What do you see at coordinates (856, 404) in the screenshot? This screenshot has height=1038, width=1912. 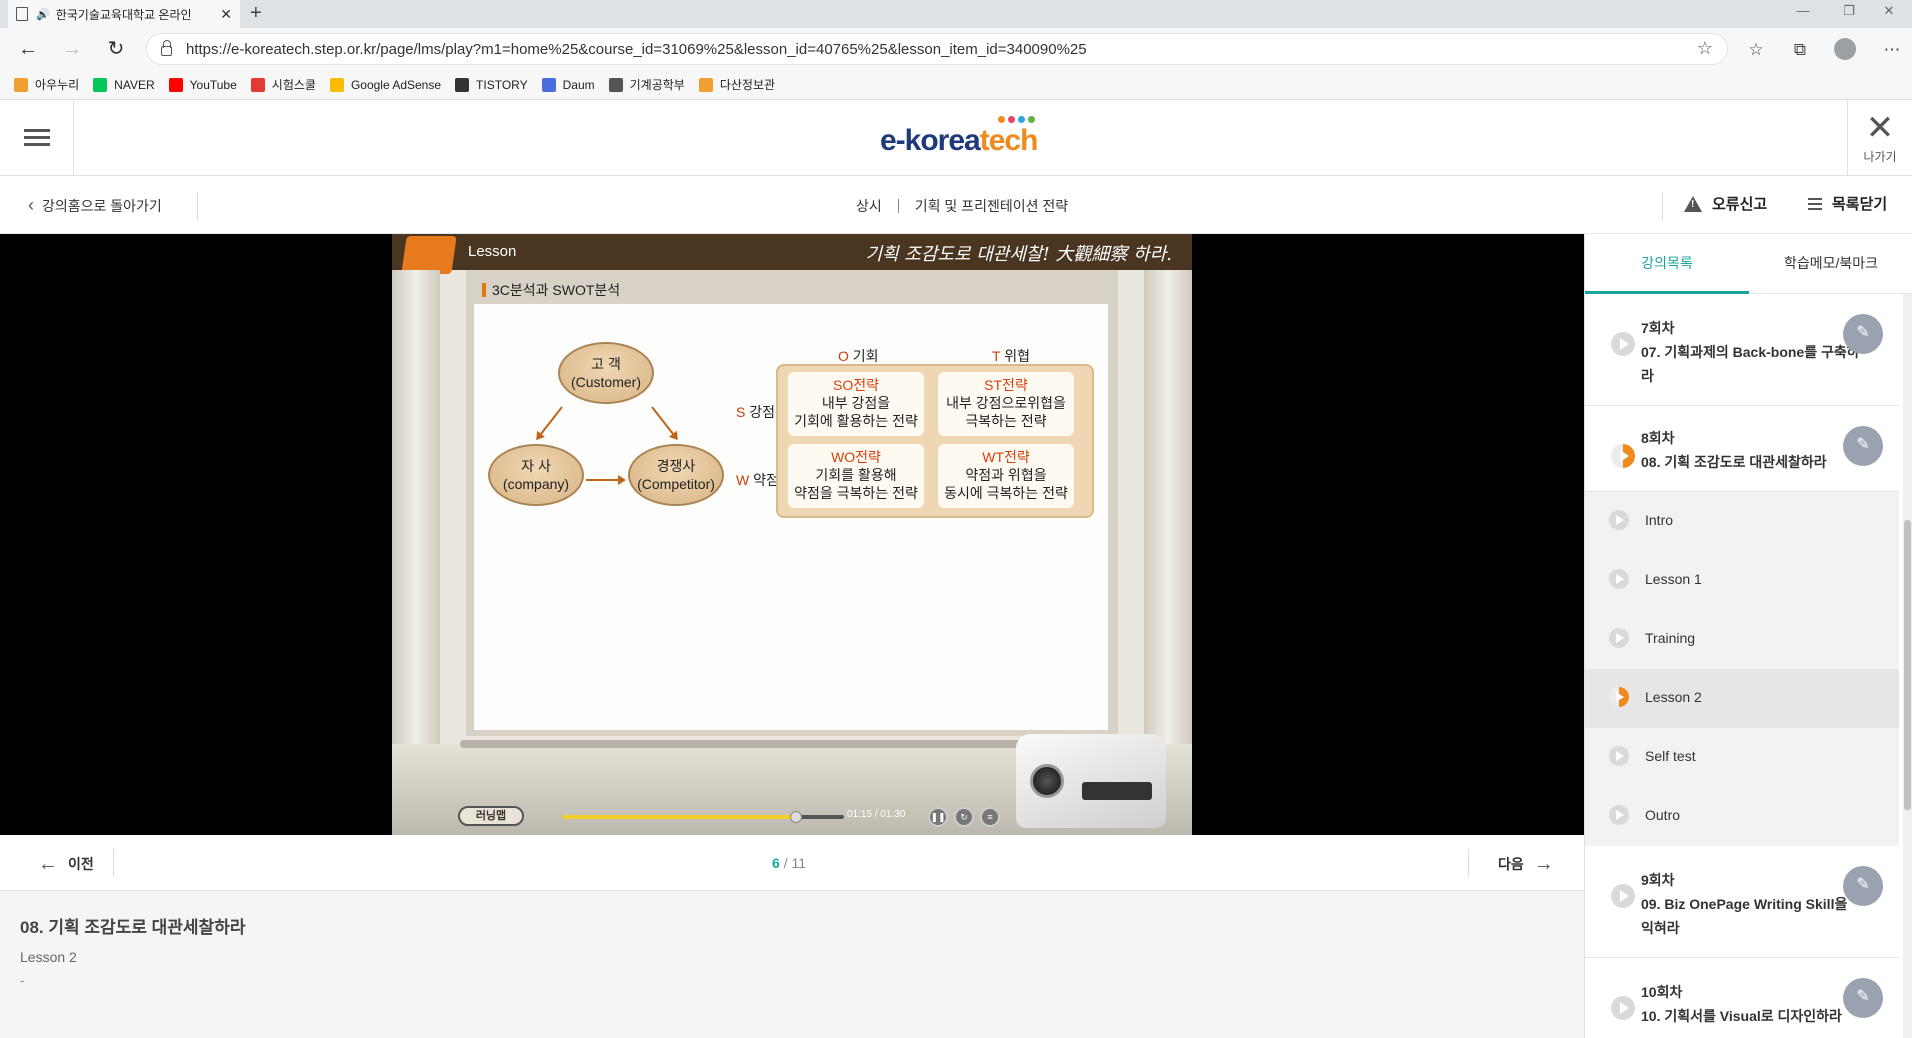 I see `swot-so-cell: SO전략 내부 강점을 기회에 활용하는 전략` at bounding box center [856, 404].